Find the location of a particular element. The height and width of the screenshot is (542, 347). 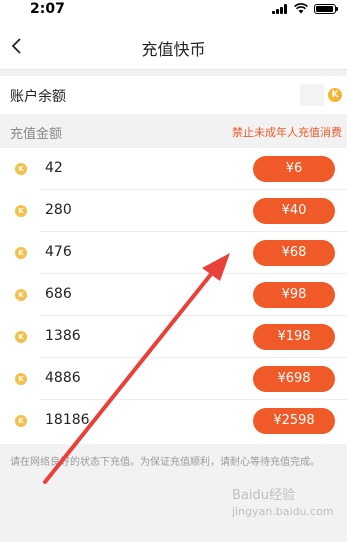

battery-icon is located at coordinates (326, 9).